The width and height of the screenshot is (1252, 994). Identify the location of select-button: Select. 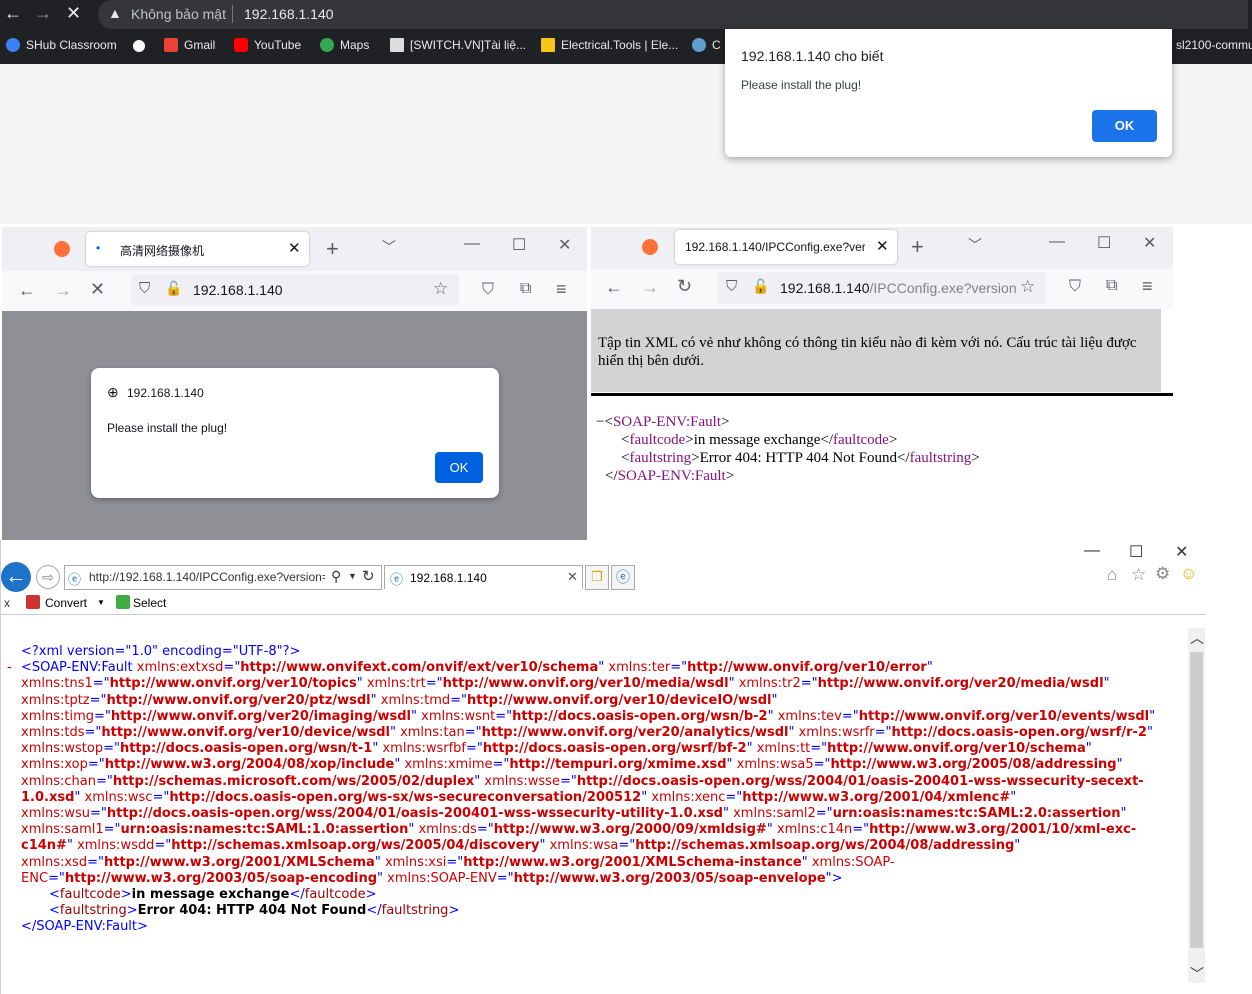
(149, 603).